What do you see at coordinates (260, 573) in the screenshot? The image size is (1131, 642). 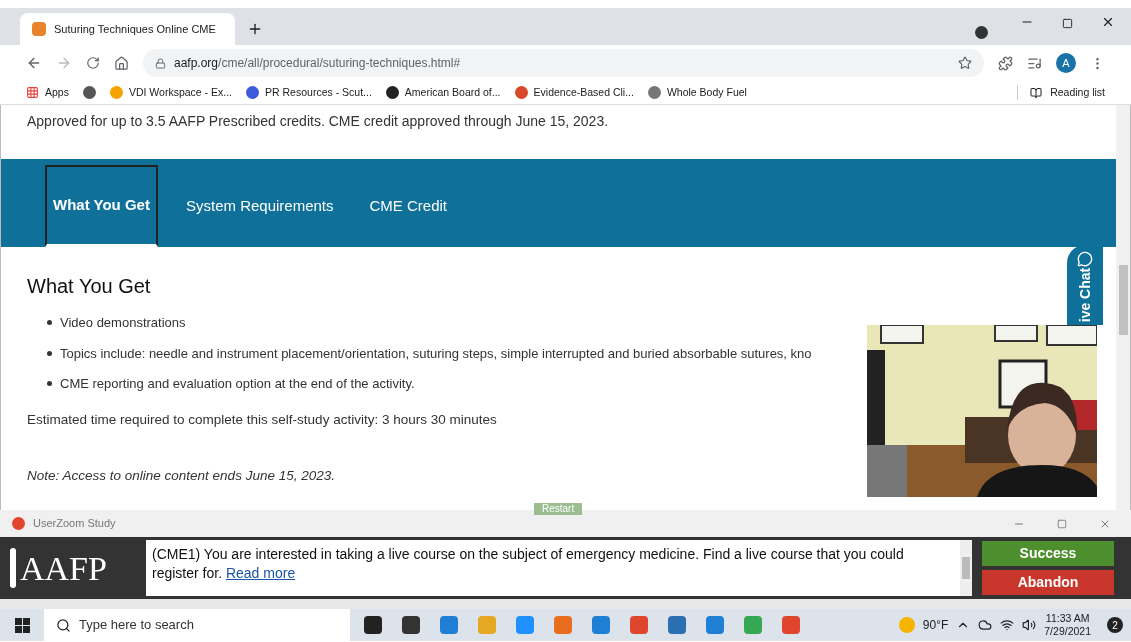 I see `read-more-link: Read more` at bounding box center [260, 573].